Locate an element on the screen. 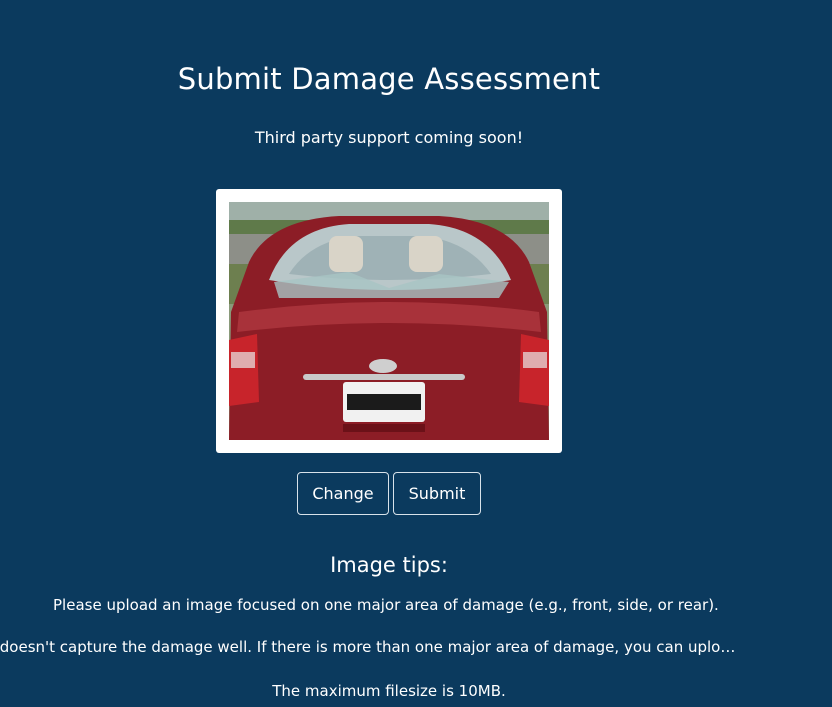 This screenshot has height=707, width=832. image-tips-heading: Image tips: is located at coordinates (389, 565).